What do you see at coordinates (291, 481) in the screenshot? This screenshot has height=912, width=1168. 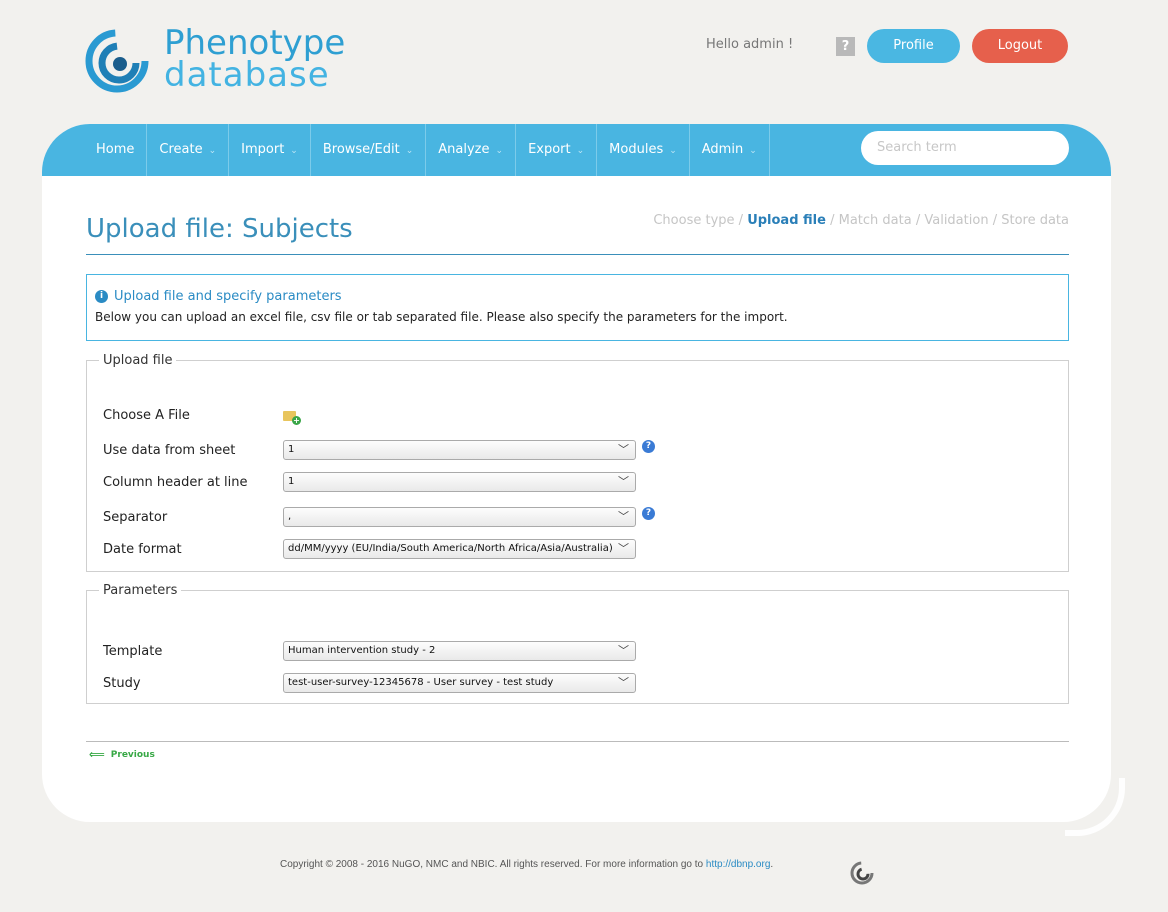 I see `header-line-value: 1` at bounding box center [291, 481].